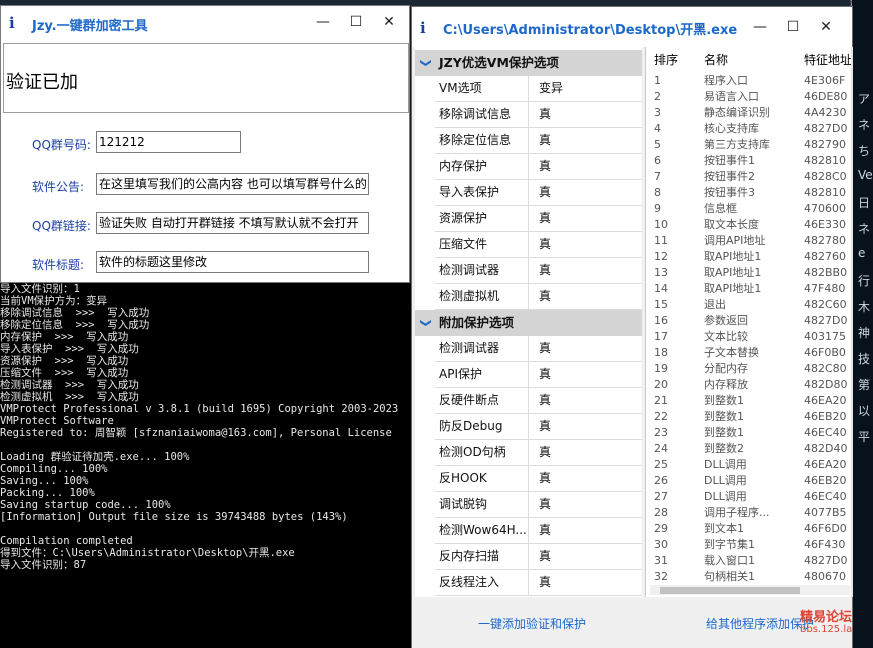  What do you see at coordinates (760, 623) in the screenshot?
I see `add-protect-other-button: 给其他程序添加保护` at bounding box center [760, 623].